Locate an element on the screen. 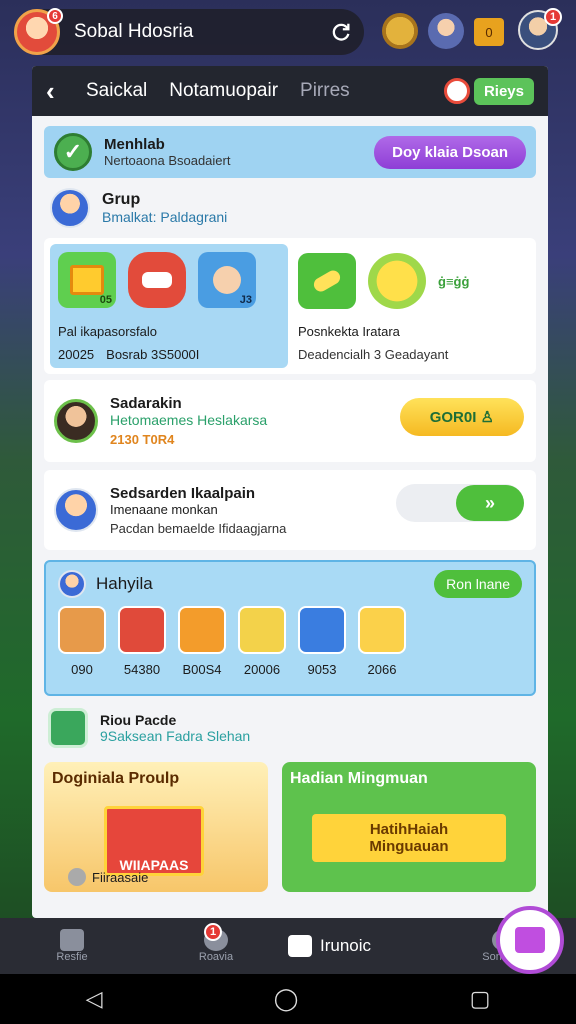 The image size is (576, 1024). sun-coin-icon is located at coordinates (397, 281).